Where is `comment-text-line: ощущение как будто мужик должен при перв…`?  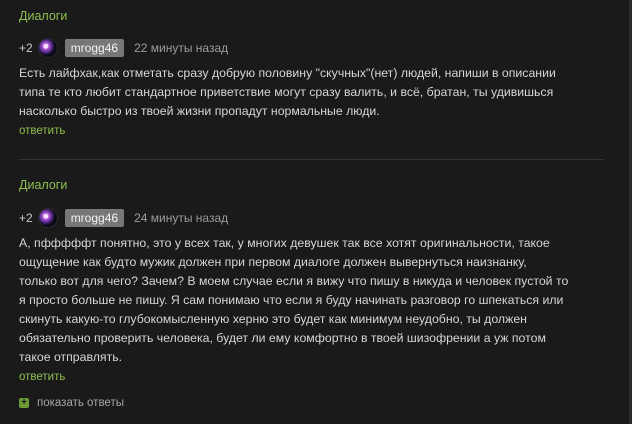 comment-text-line: ощущение как будто мужик должен при перв… is located at coordinates (273, 262).